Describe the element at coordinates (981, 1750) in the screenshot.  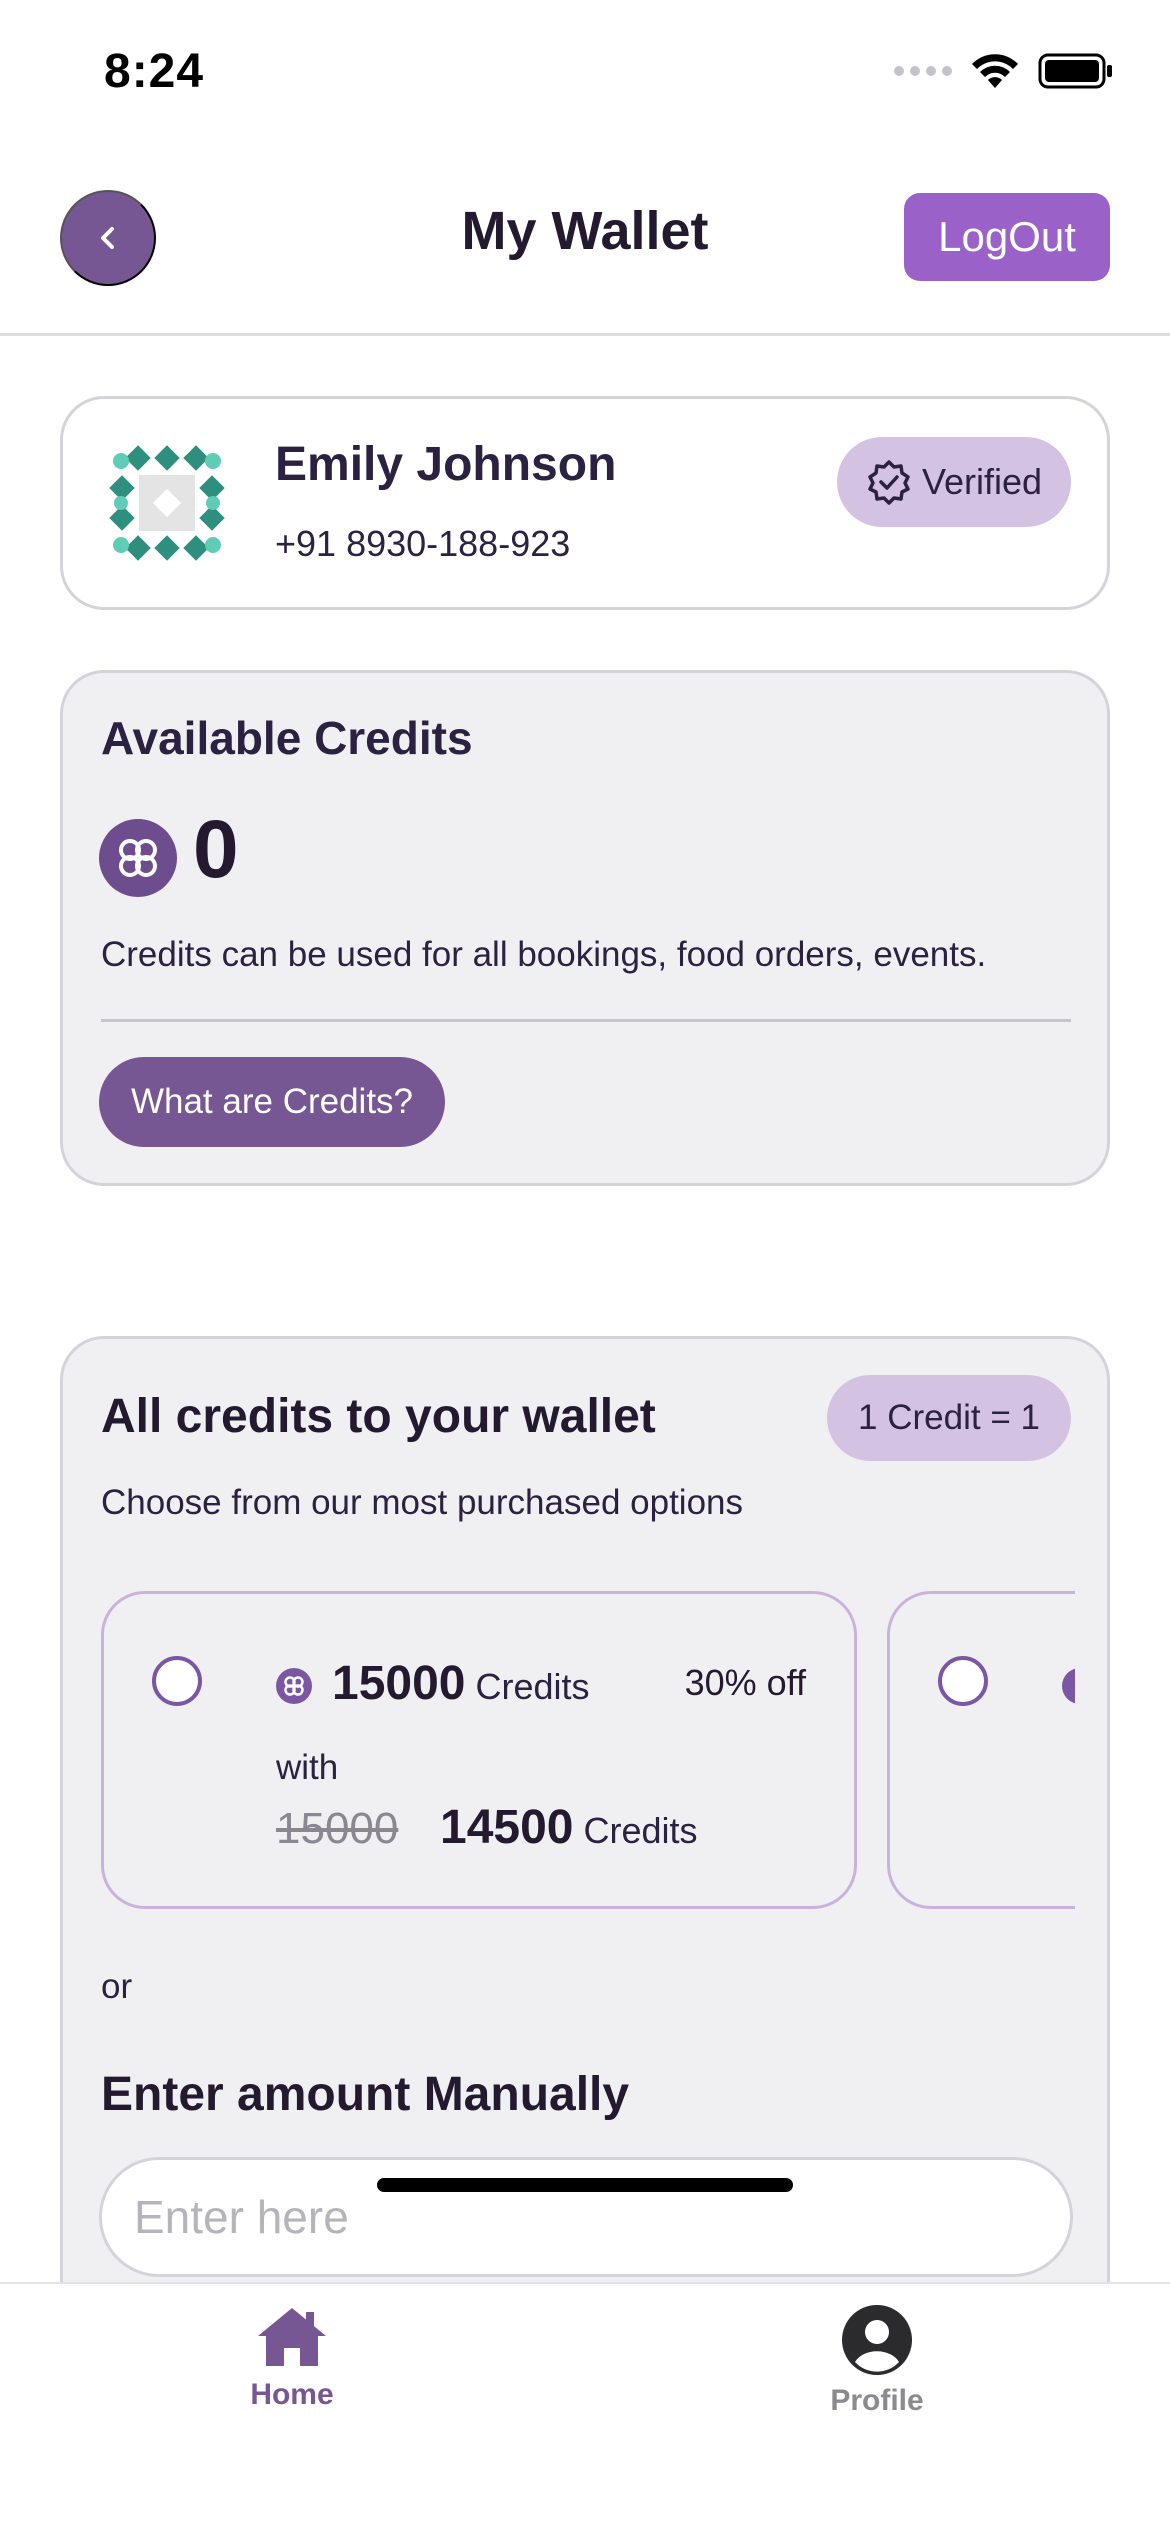
I see `credit-option-card` at that location.